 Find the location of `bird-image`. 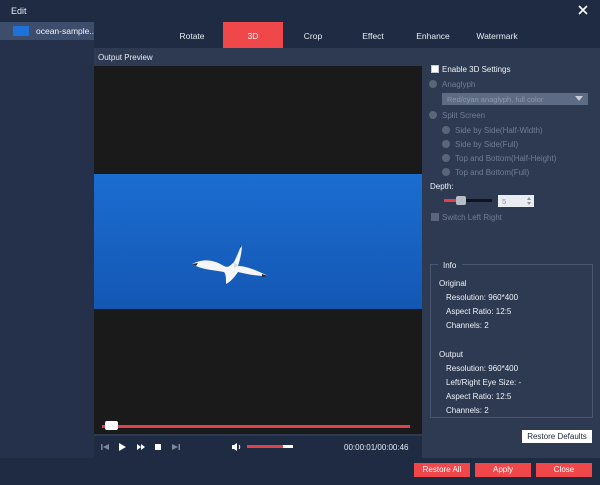

bird-image is located at coordinates (230, 264).